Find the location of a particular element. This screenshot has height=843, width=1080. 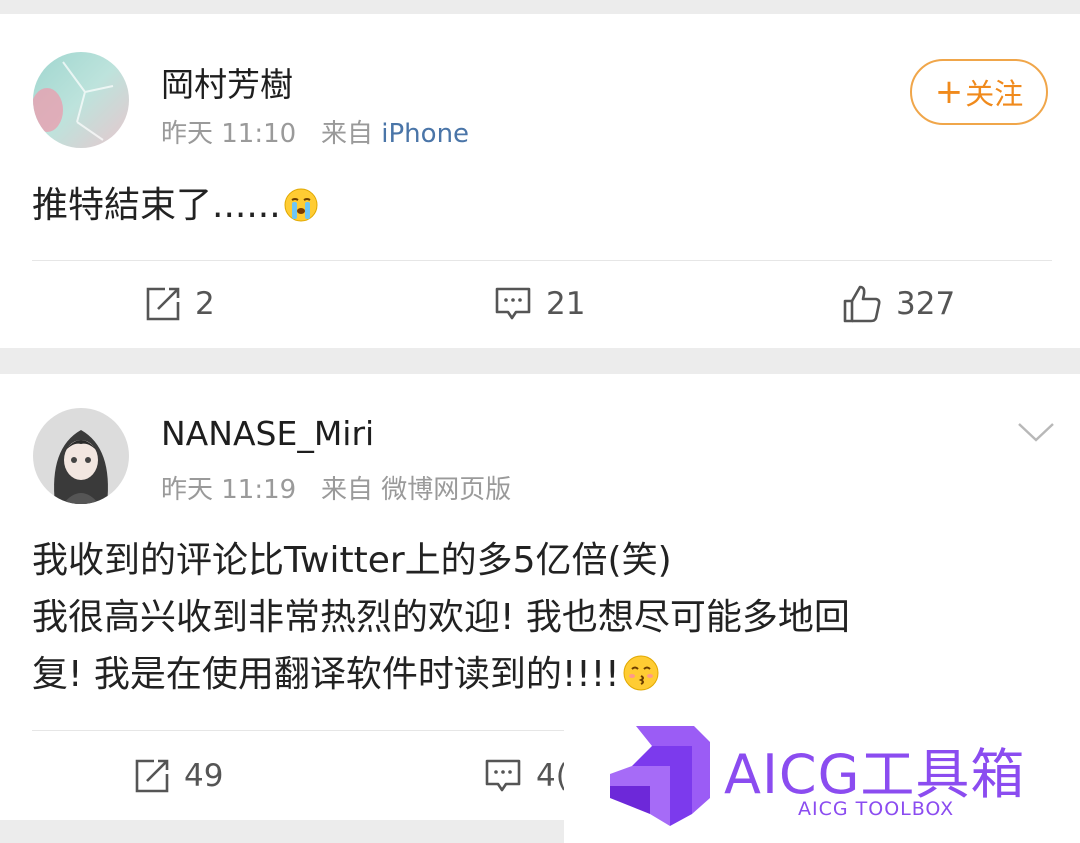

like-button: 327 is located at coordinates (898, 304).